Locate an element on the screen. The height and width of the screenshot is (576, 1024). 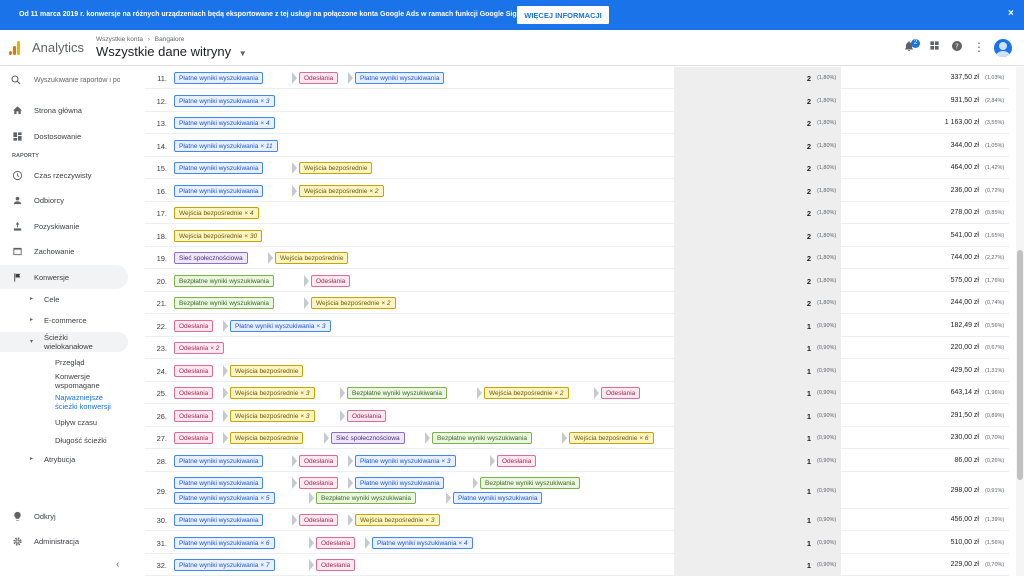
channel-chip: Wejścia bezpośrednie × 4 is located at coordinates (216, 213).